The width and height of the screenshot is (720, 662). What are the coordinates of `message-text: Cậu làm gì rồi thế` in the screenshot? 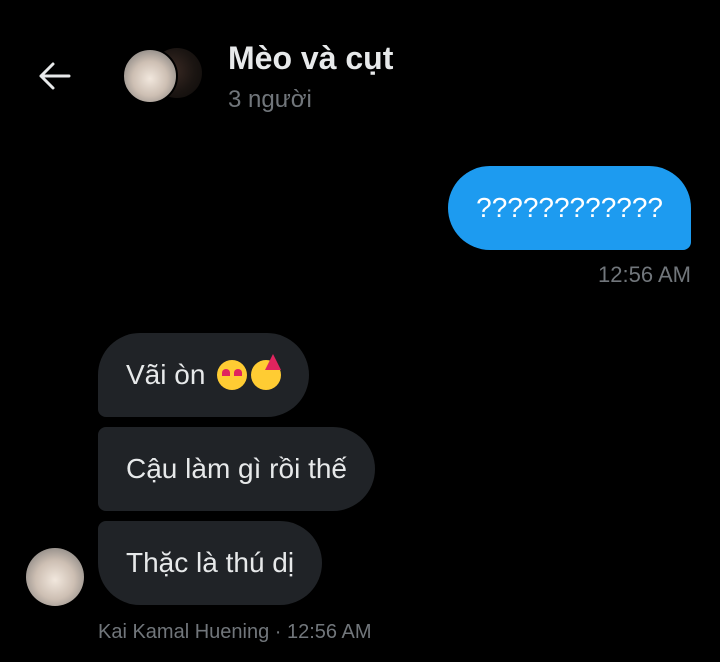 It's located at (236, 468).